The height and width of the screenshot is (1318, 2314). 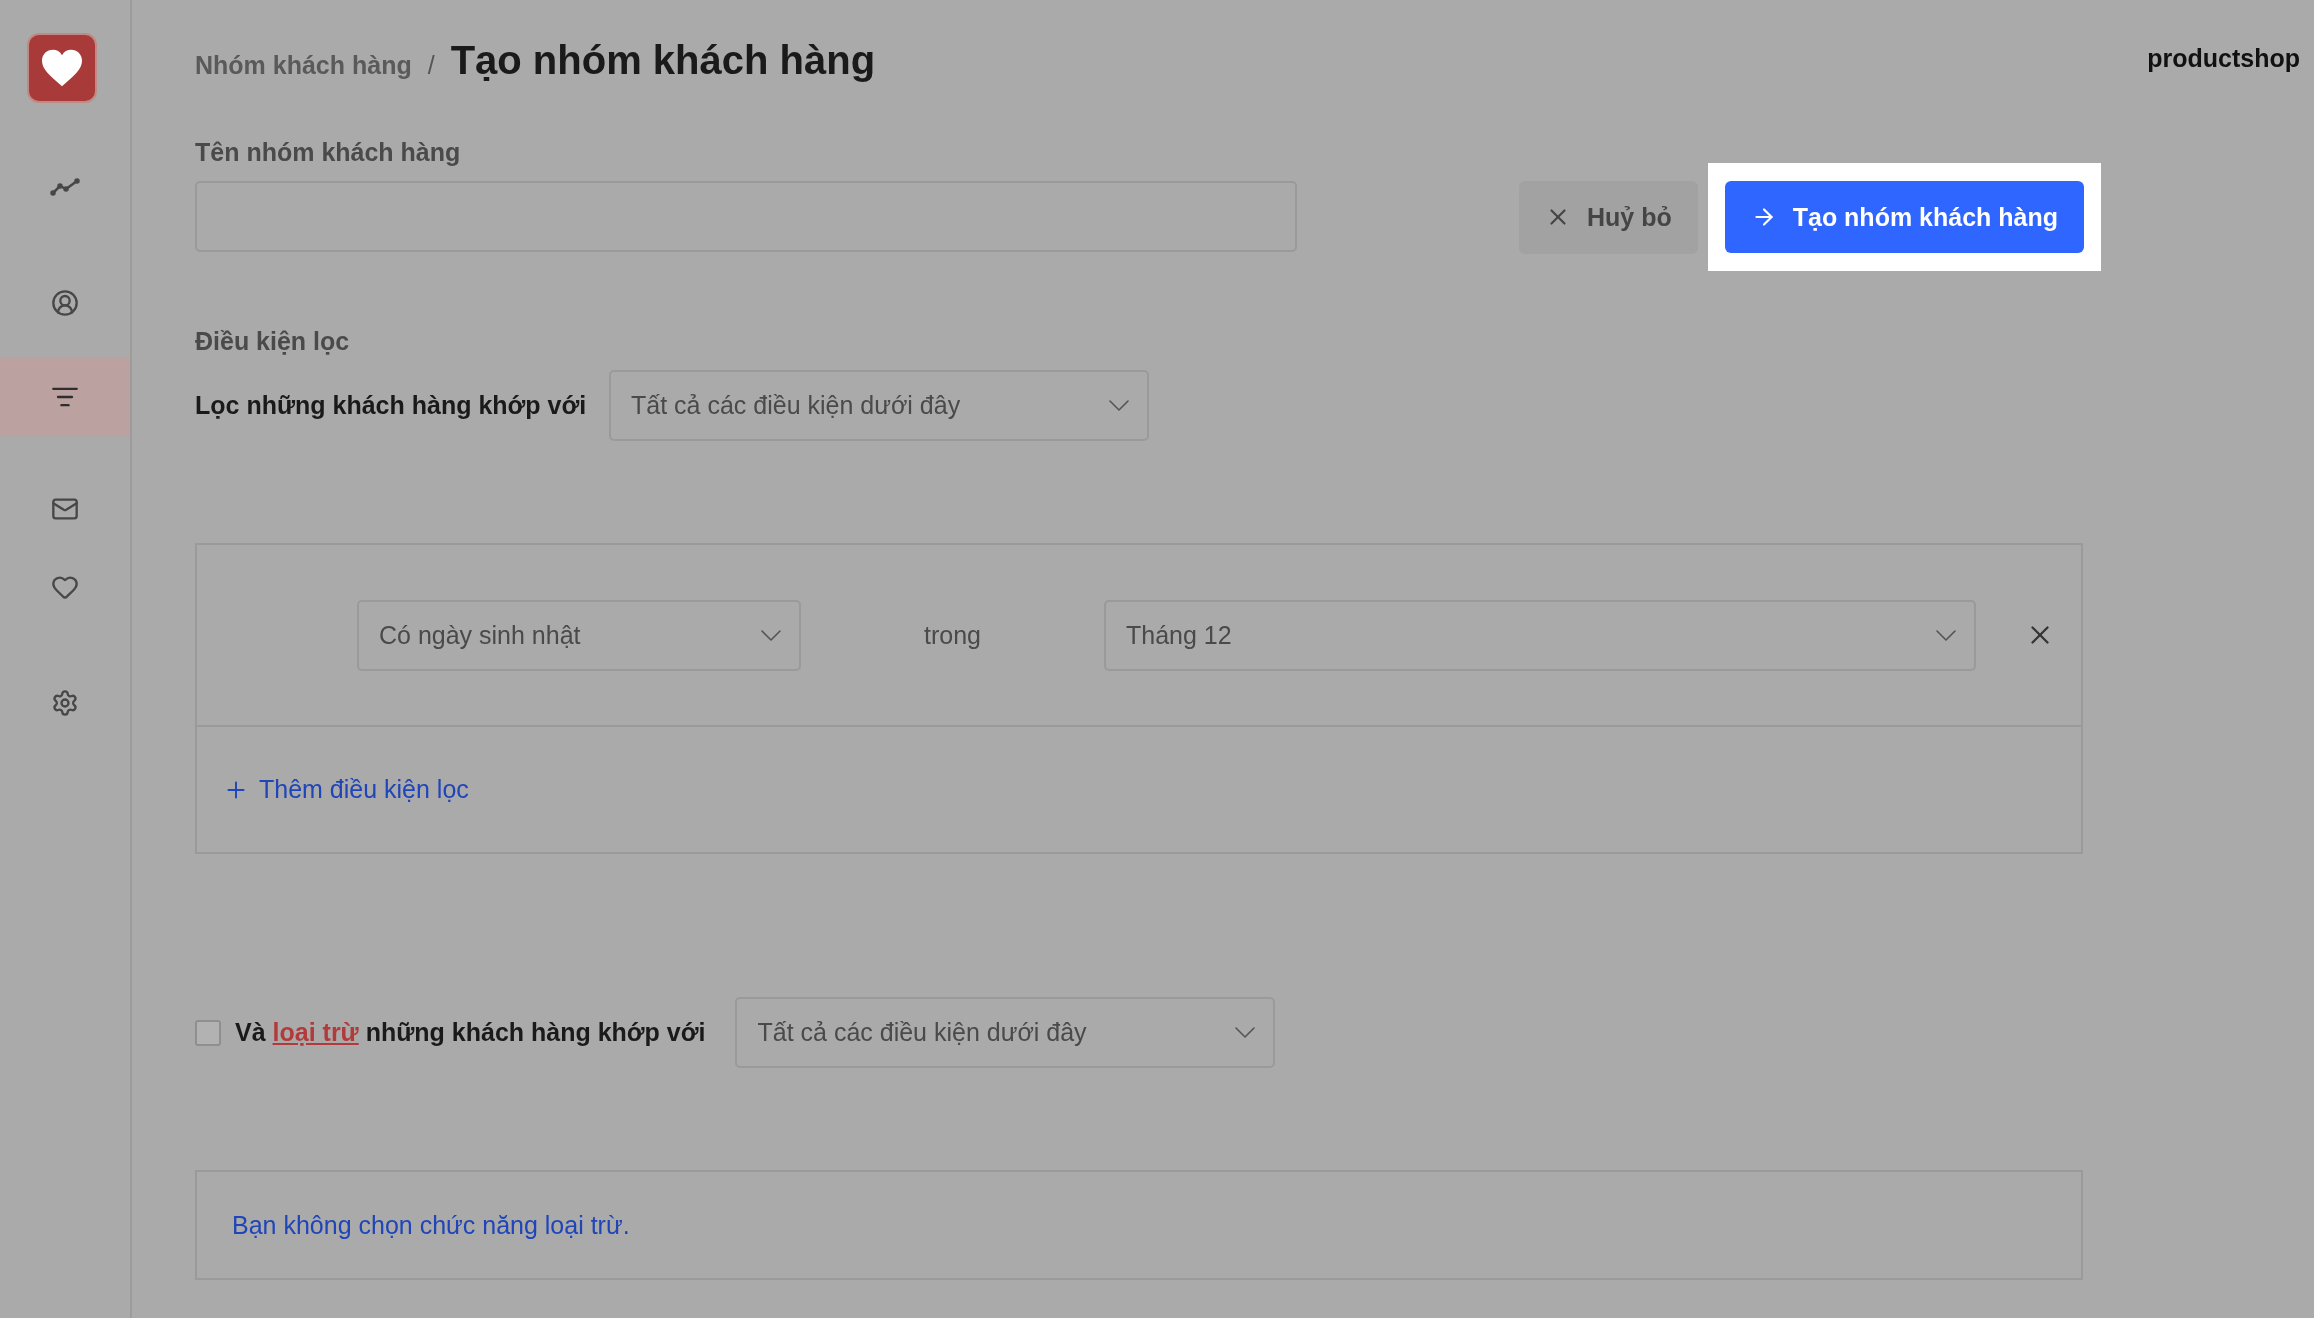 I want to click on line-chart-icon, so click(x=65, y=187).